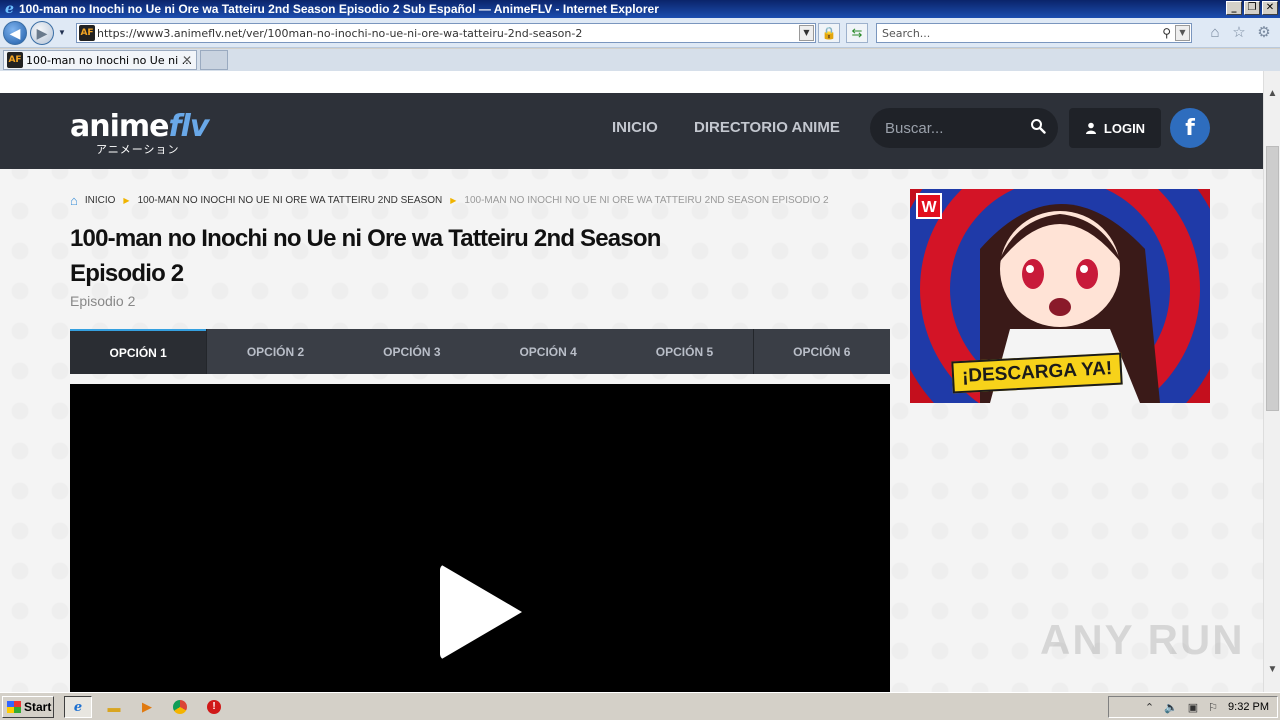 This screenshot has height=720, width=1280. I want to click on tab-option-5: OPCIÓN 5, so click(684, 351).